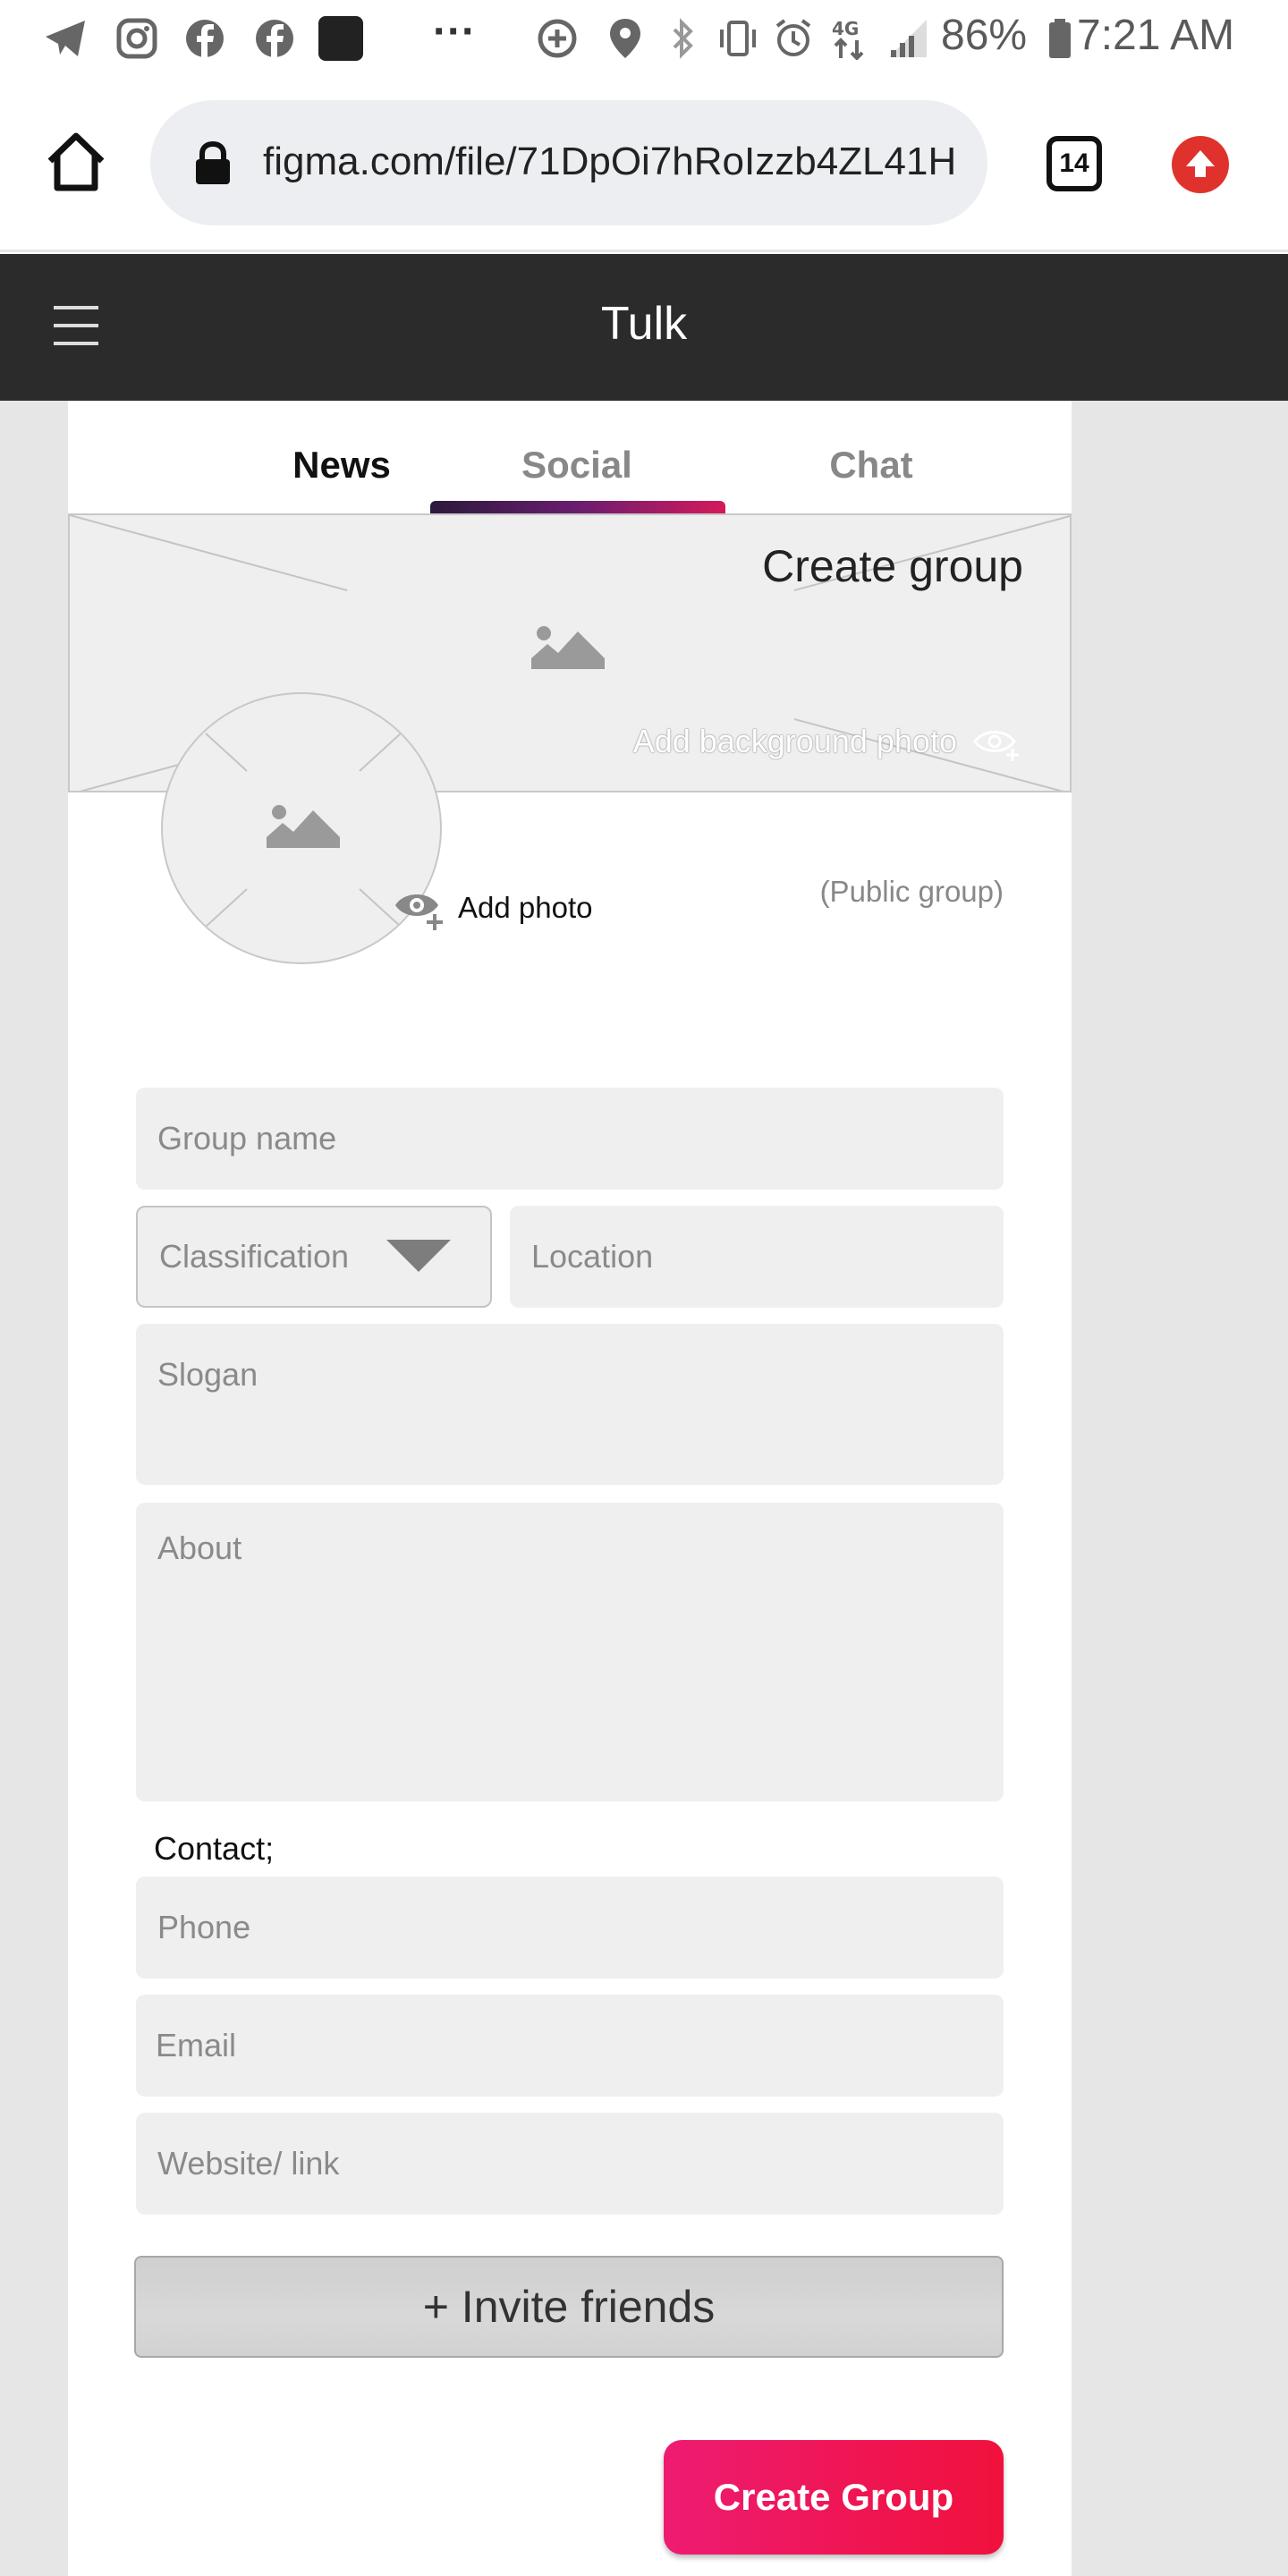  What do you see at coordinates (738, 38) in the screenshot?
I see `vibrate-icon` at bounding box center [738, 38].